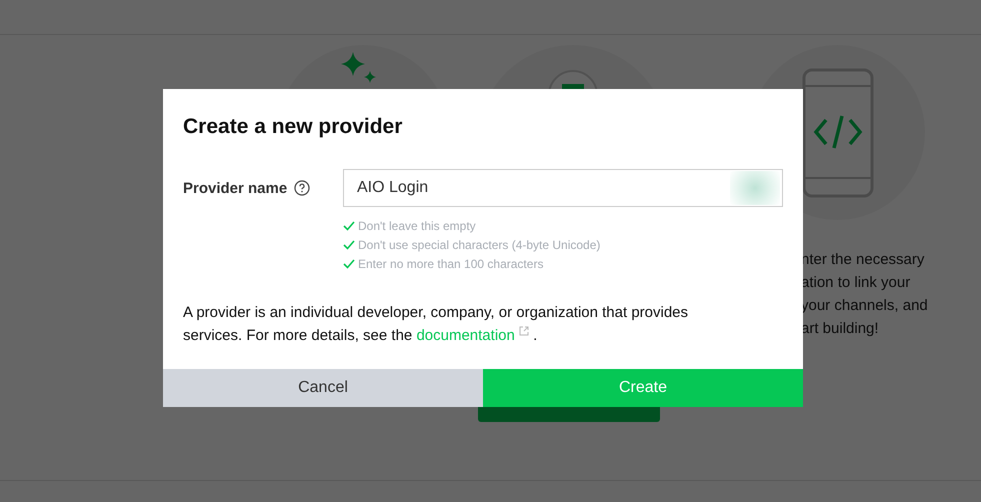 This screenshot has width=981, height=502. I want to click on rule-text: Don't use special characters (4-byte Unicode), so click(479, 245).